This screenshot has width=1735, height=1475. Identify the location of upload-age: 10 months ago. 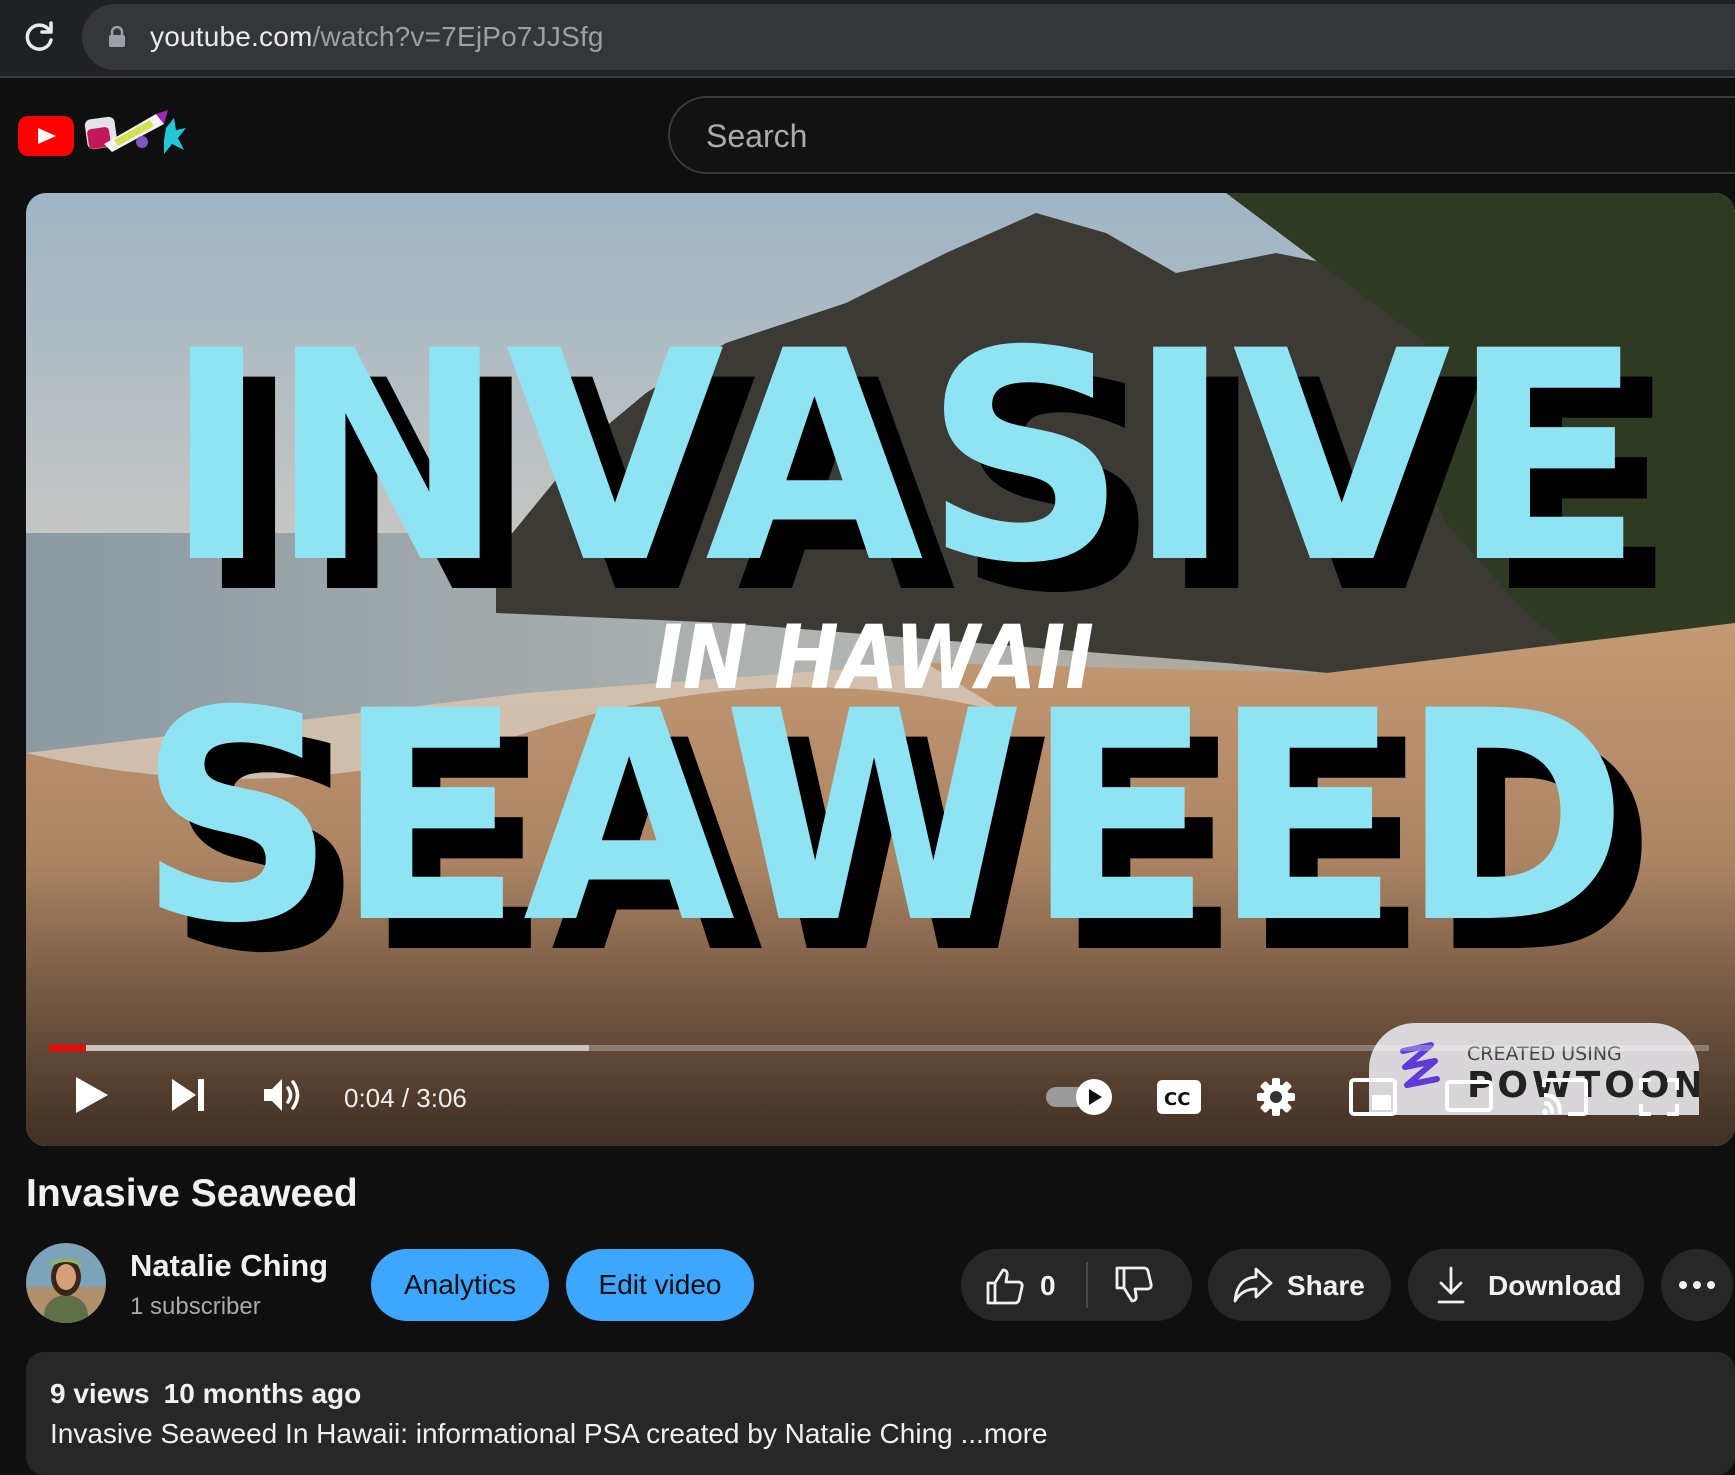
(262, 1393).